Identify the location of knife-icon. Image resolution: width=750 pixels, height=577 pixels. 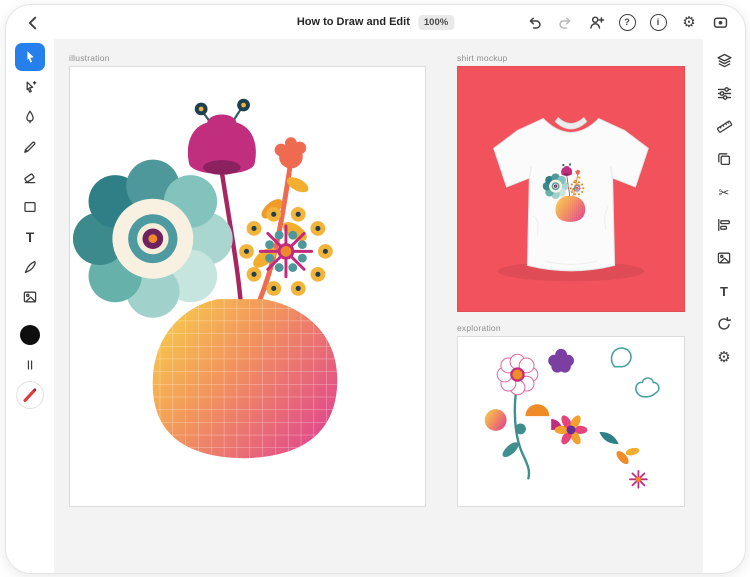
(30, 267).